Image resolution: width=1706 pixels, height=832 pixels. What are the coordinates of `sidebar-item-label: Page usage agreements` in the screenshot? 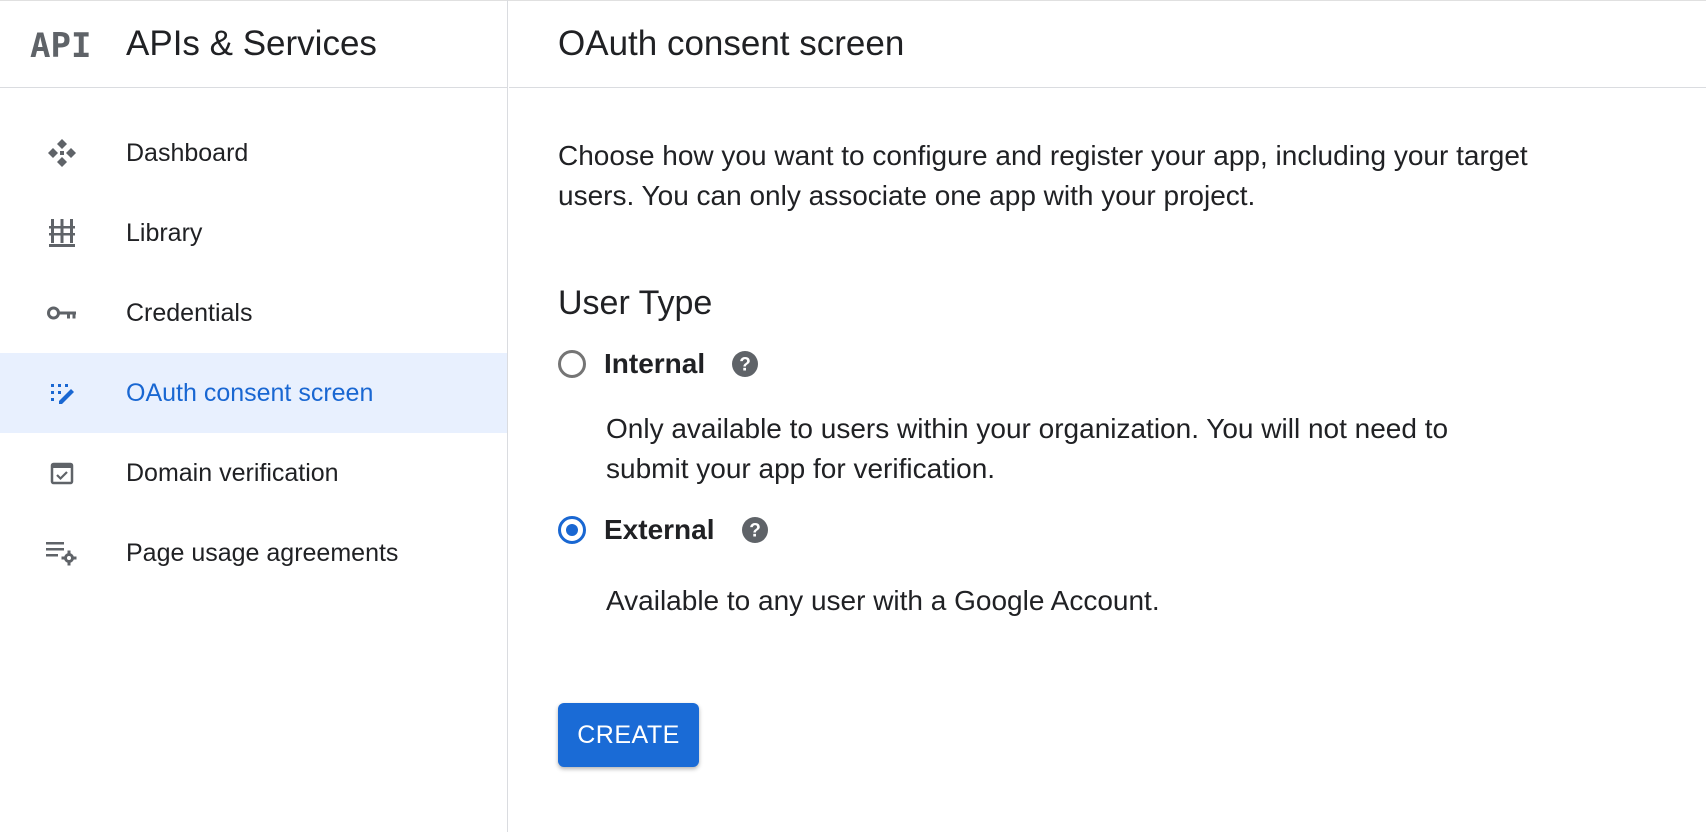 It's located at (262, 552).